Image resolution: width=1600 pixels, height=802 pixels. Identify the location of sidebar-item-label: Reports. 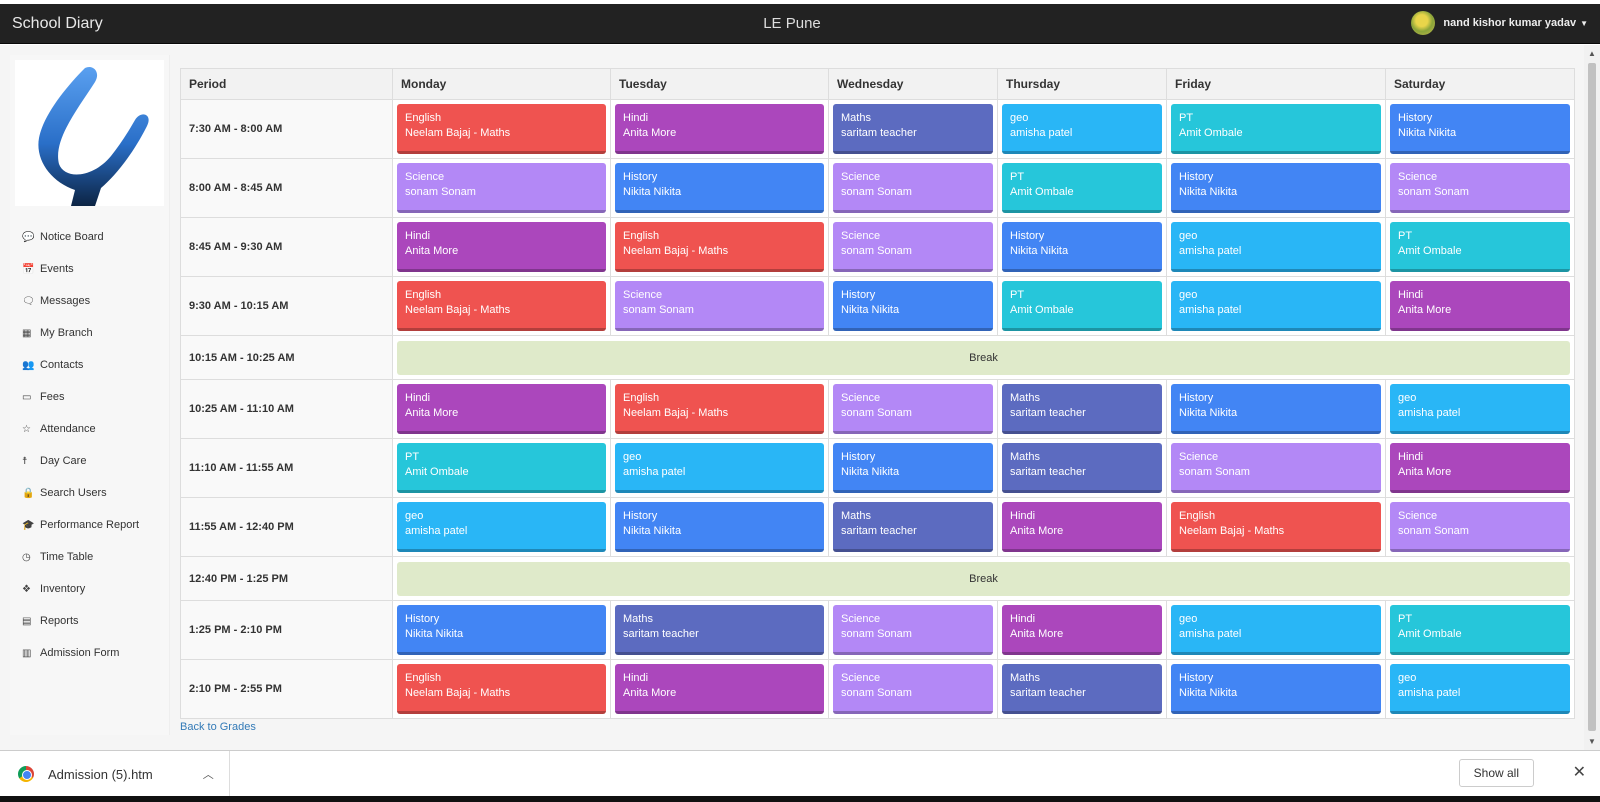
(59, 621).